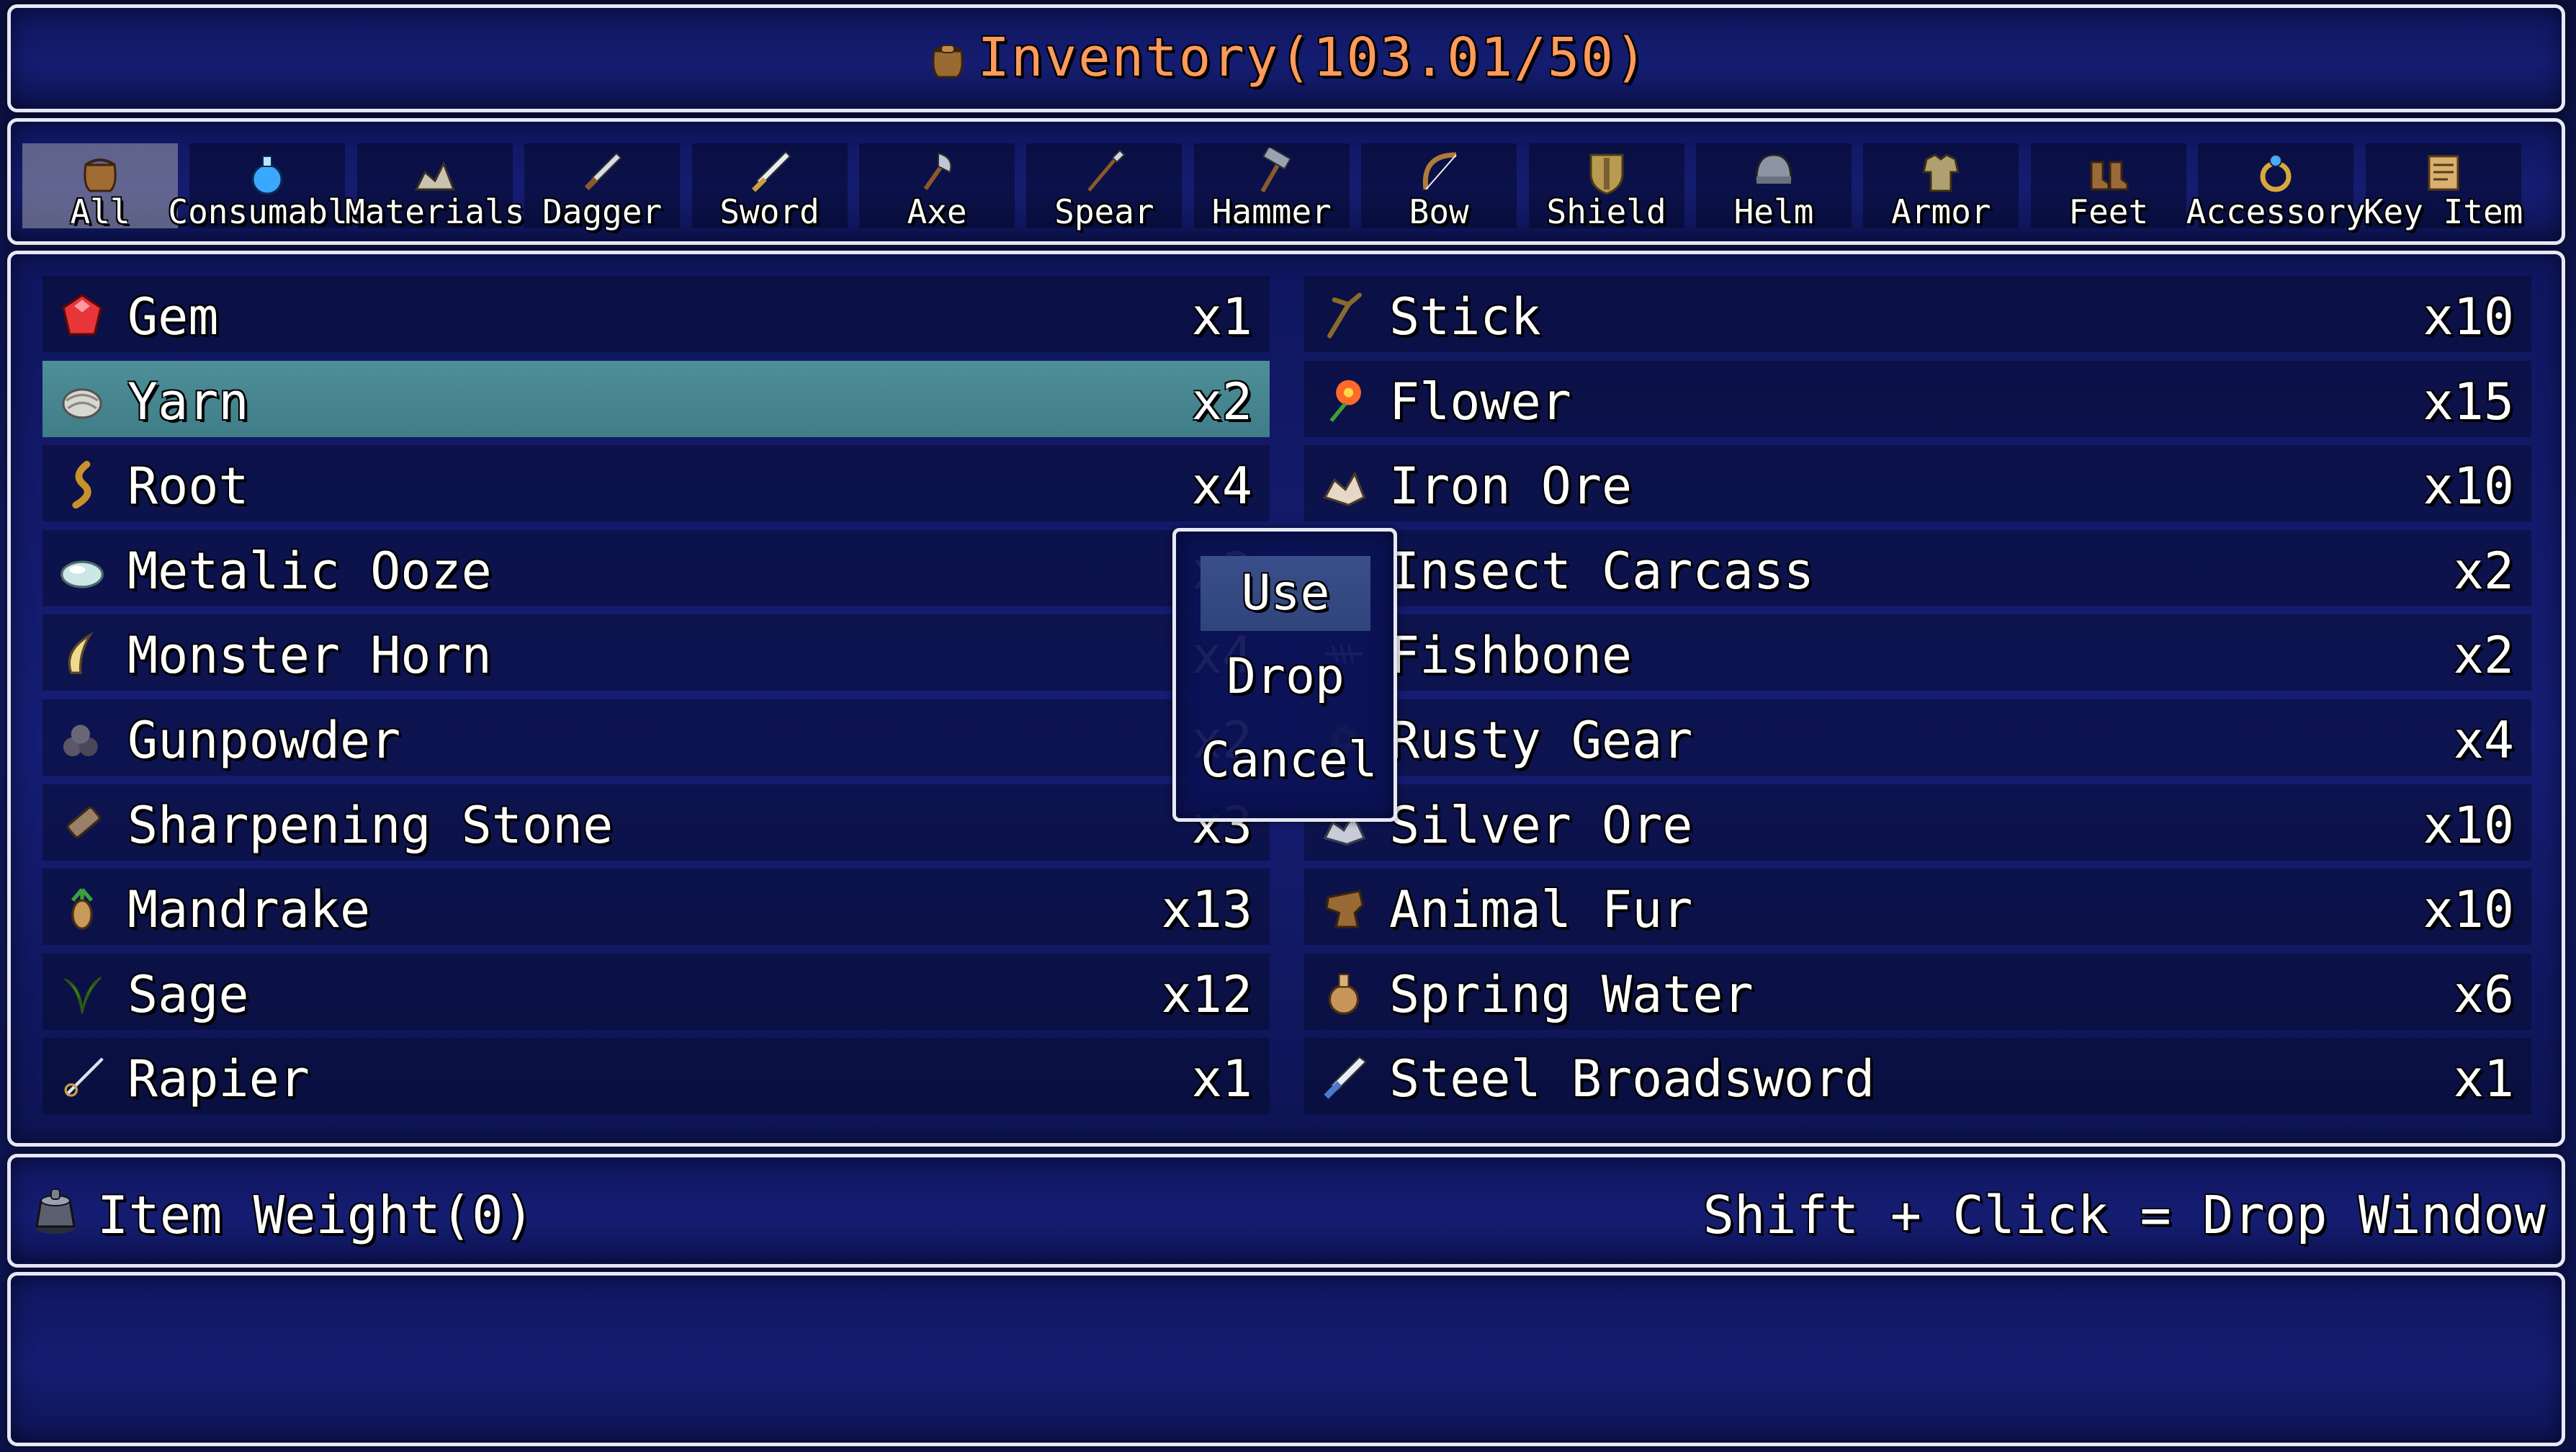 Image resolution: width=2576 pixels, height=1452 pixels. What do you see at coordinates (1571, 994) in the screenshot?
I see `item-name: Spring Water` at bounding box center [1571, 994].